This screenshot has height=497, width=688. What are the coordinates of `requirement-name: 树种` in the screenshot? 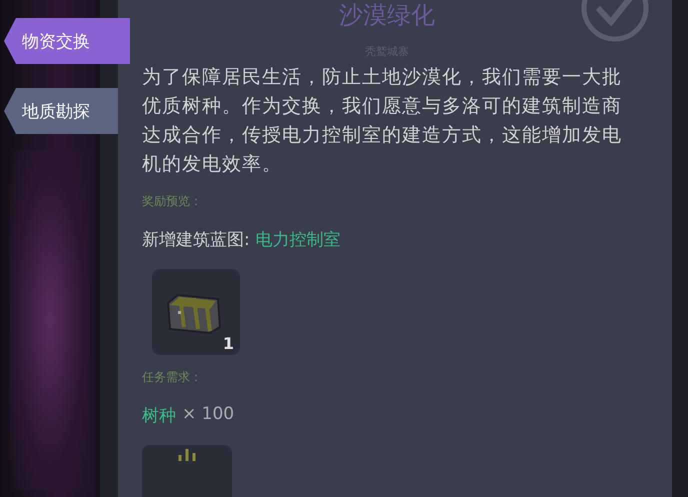 It's located at (159, 416).